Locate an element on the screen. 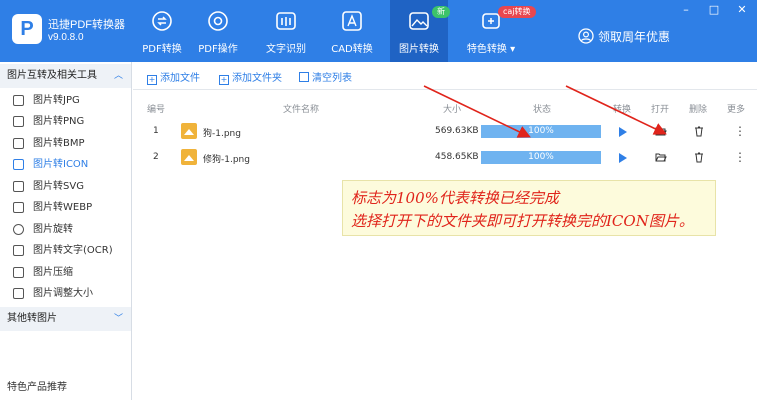  nav-ocr: 文字识别 is located at coordinates (286, 31).